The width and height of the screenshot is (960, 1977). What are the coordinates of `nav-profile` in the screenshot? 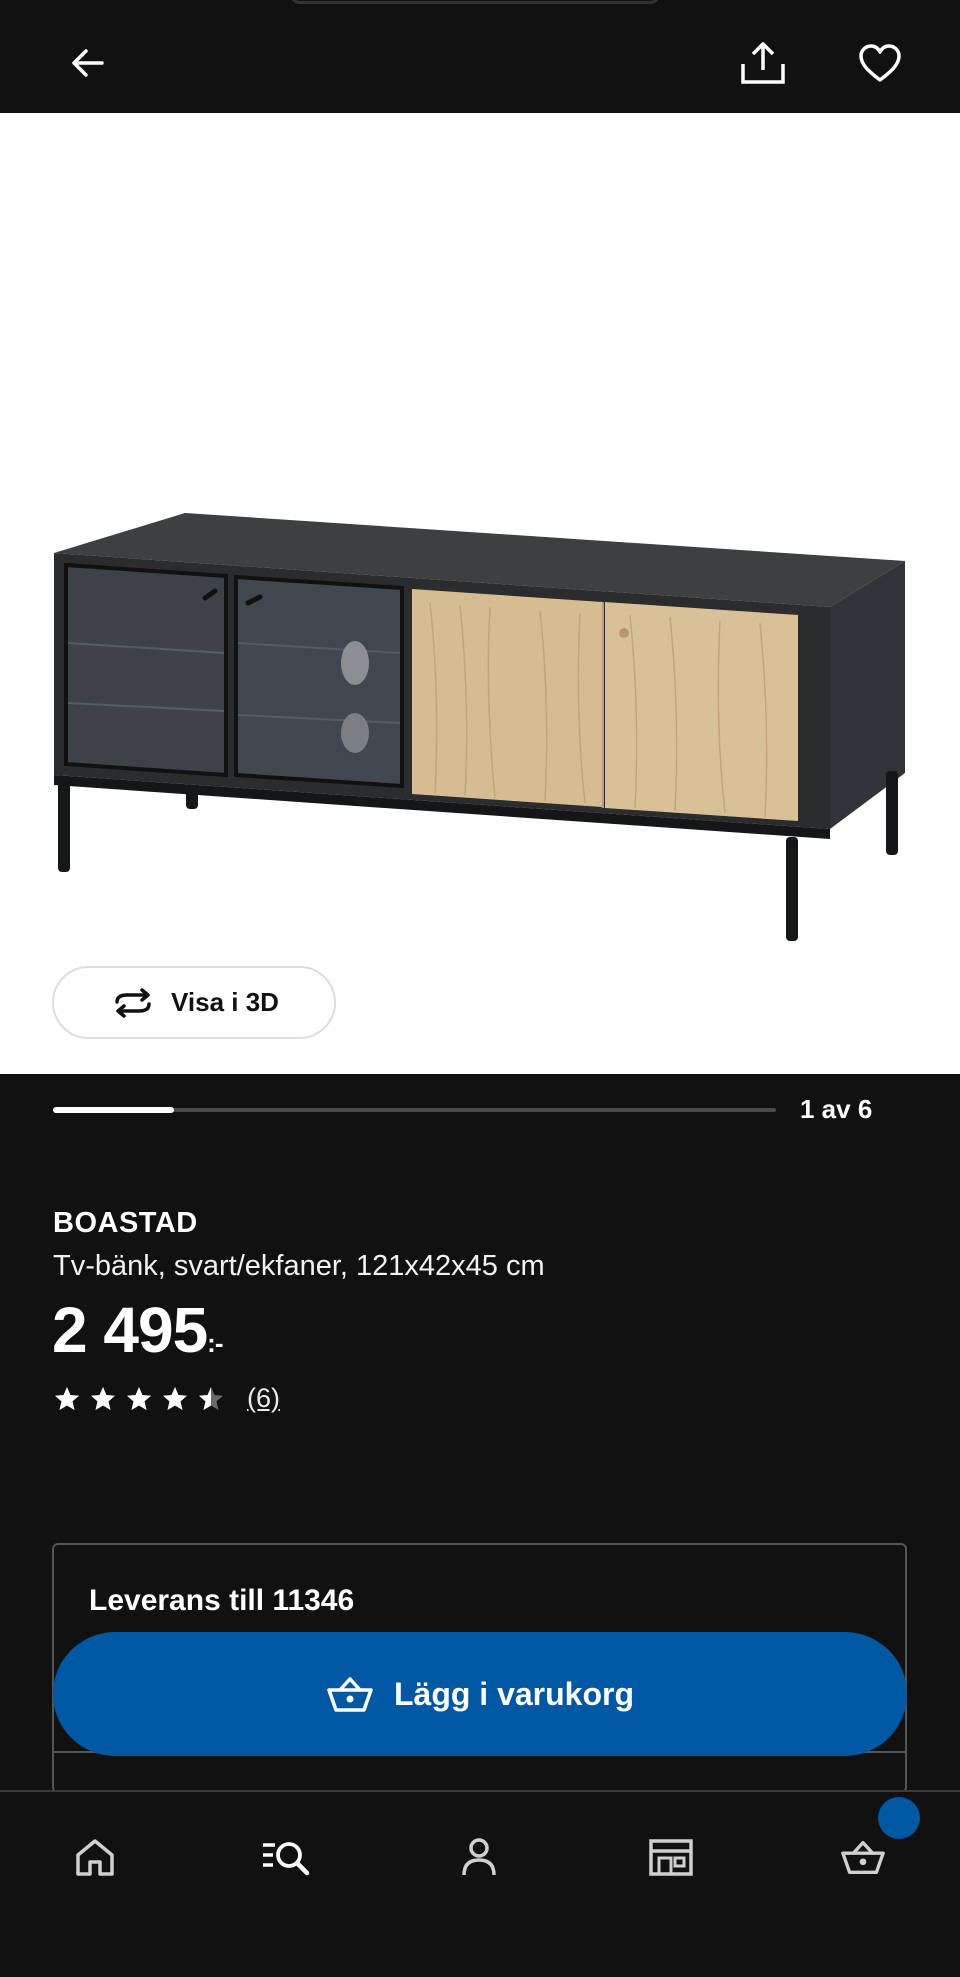 It's located at (479, 1857).